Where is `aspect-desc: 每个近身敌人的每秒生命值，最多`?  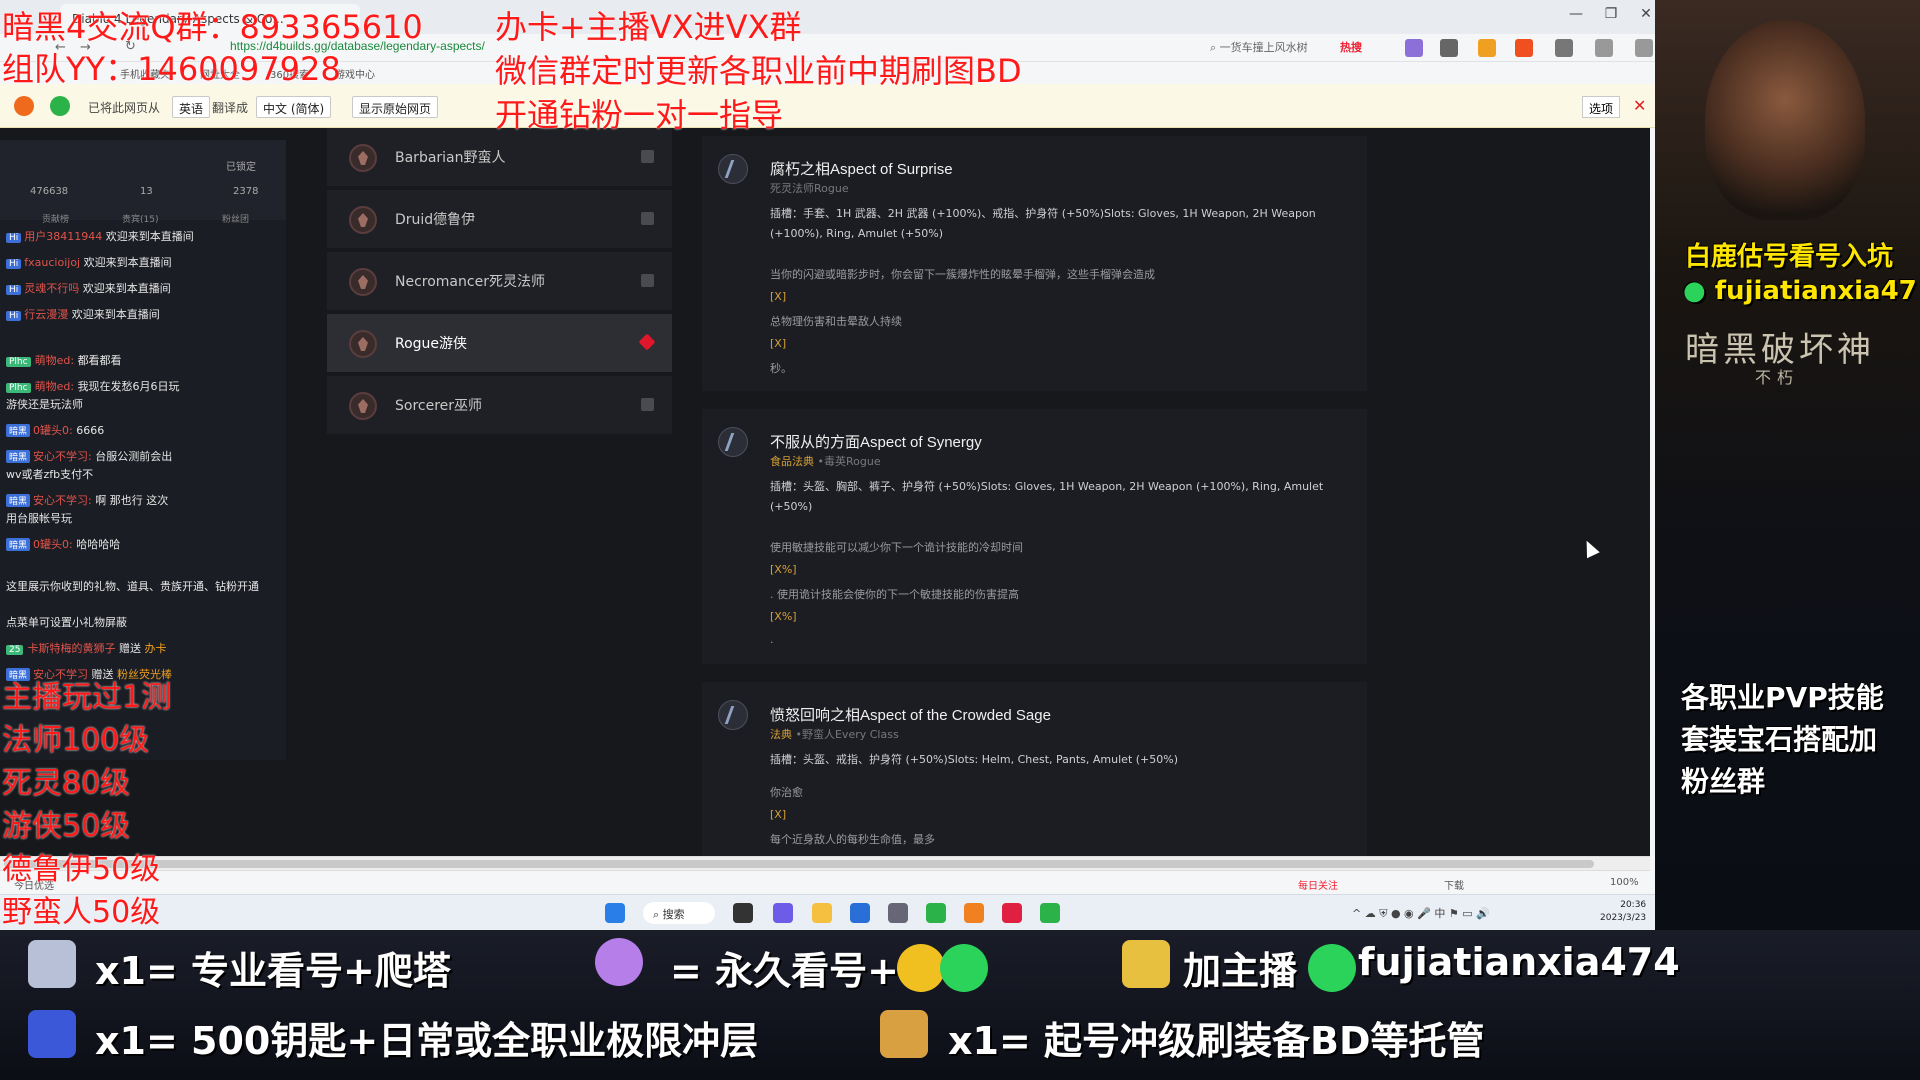 aspect-desc: 每个近身敌人的每秒生命值，最多 is located at coordinates (852, 839).